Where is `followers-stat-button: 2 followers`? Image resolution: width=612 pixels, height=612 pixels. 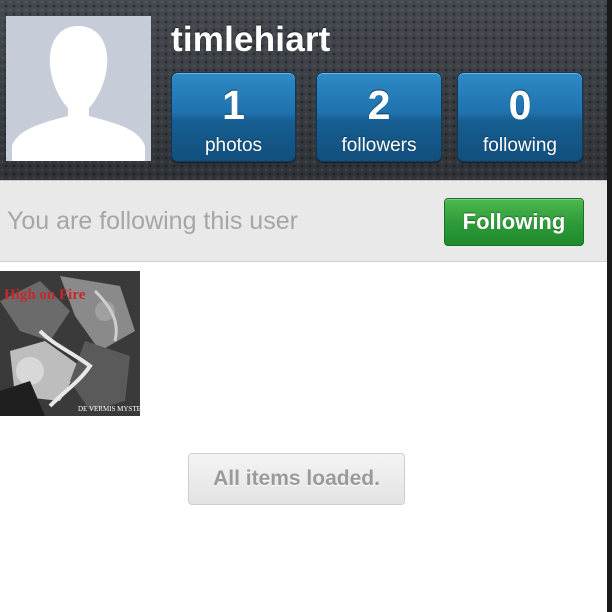
followers-stat-button: 2 followers is located at coordinates (379, 117).